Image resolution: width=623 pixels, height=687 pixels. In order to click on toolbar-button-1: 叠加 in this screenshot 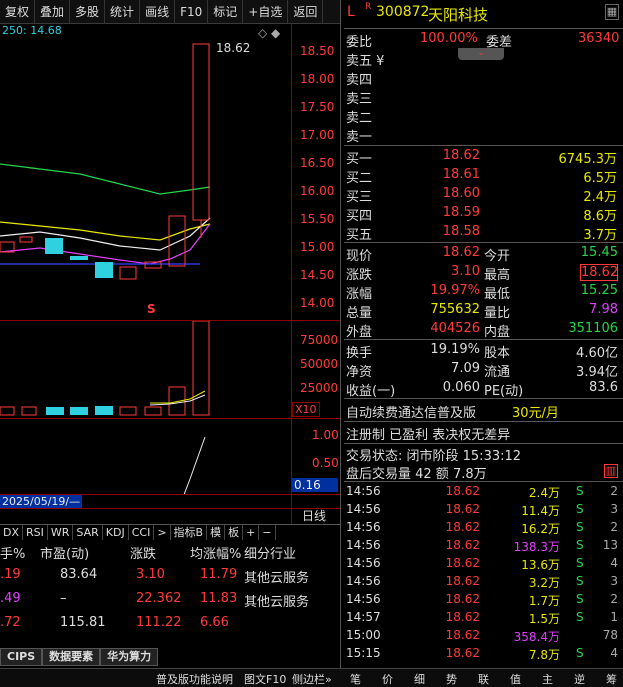, I will do `click(53, 12)`.